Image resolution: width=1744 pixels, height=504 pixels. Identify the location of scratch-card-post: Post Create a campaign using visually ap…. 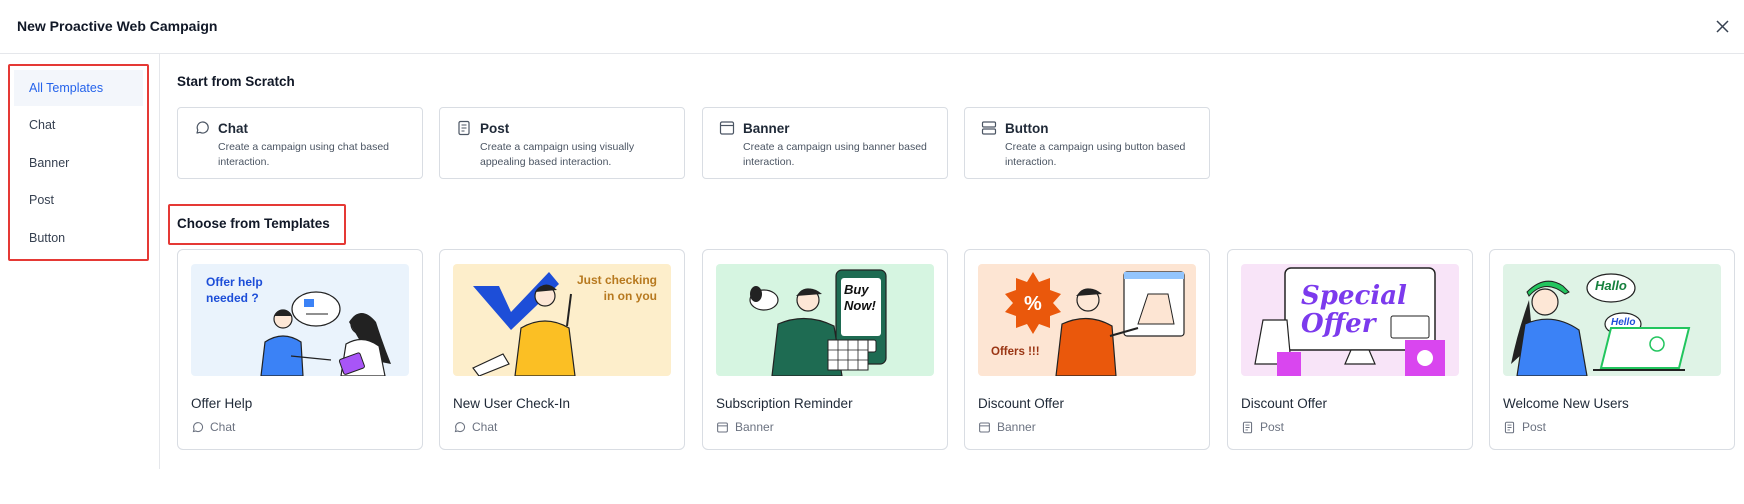
(562, 143).